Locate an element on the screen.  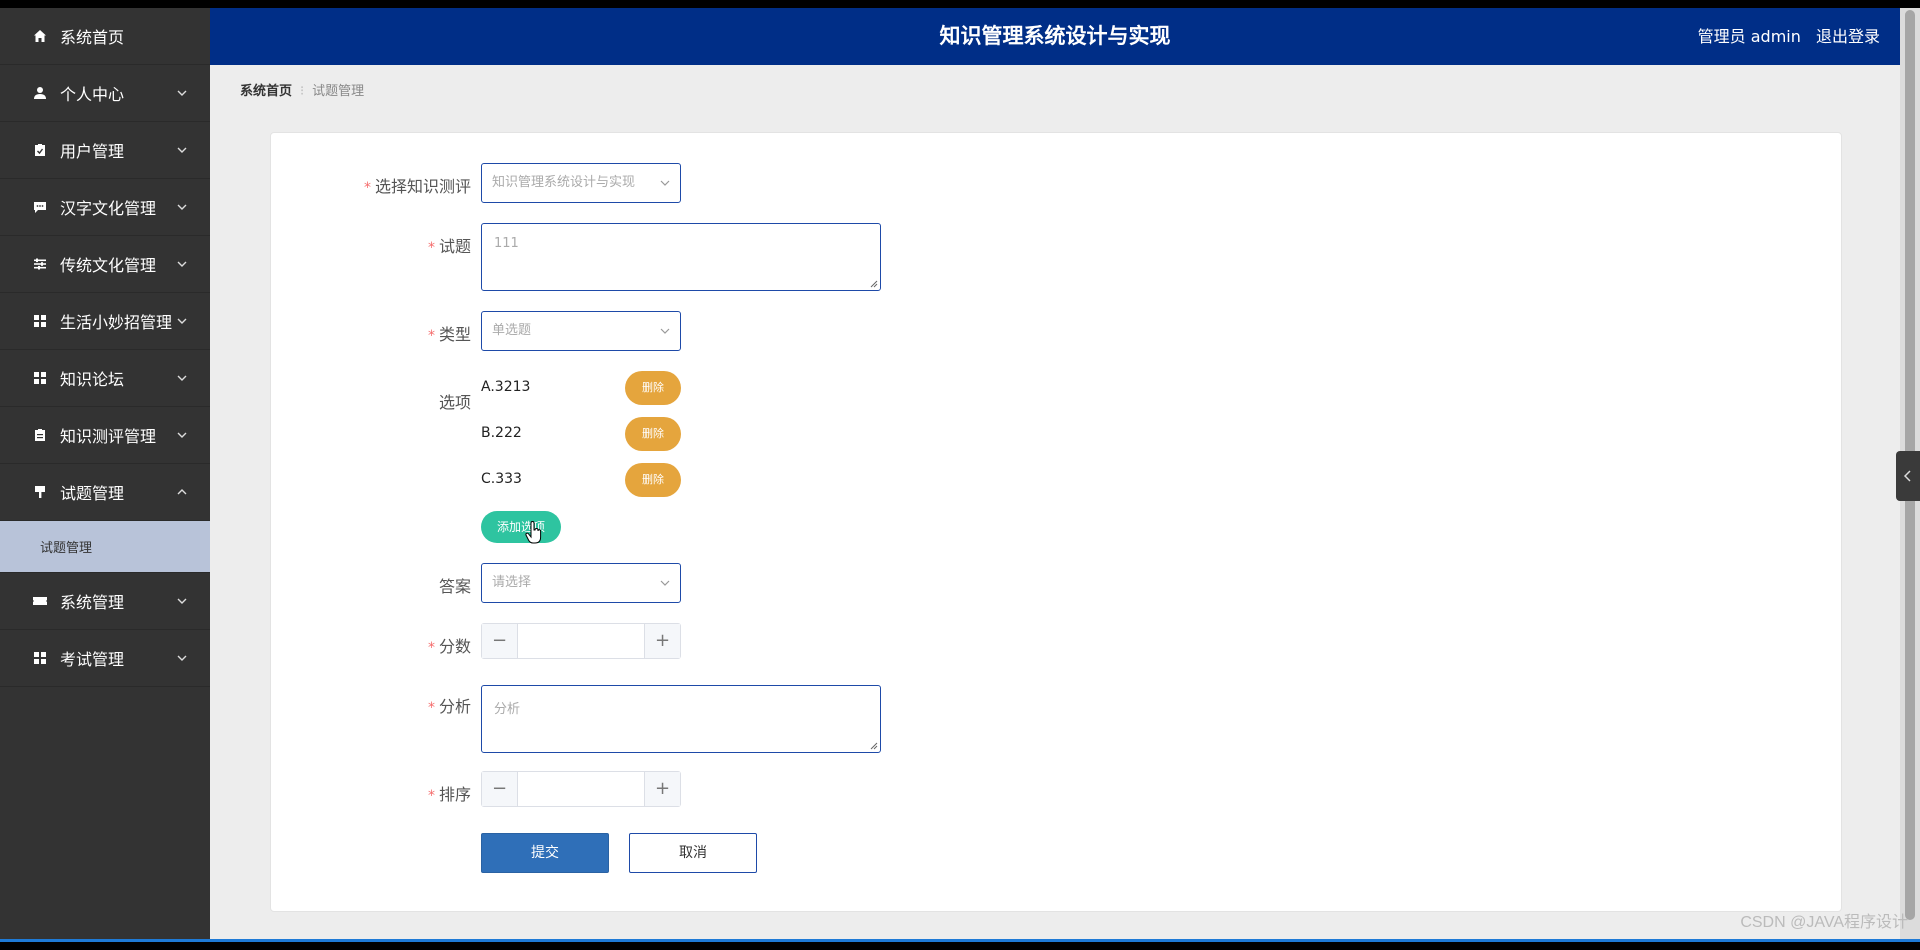
chevron-left-icon is located at coordinates (1907, 476).